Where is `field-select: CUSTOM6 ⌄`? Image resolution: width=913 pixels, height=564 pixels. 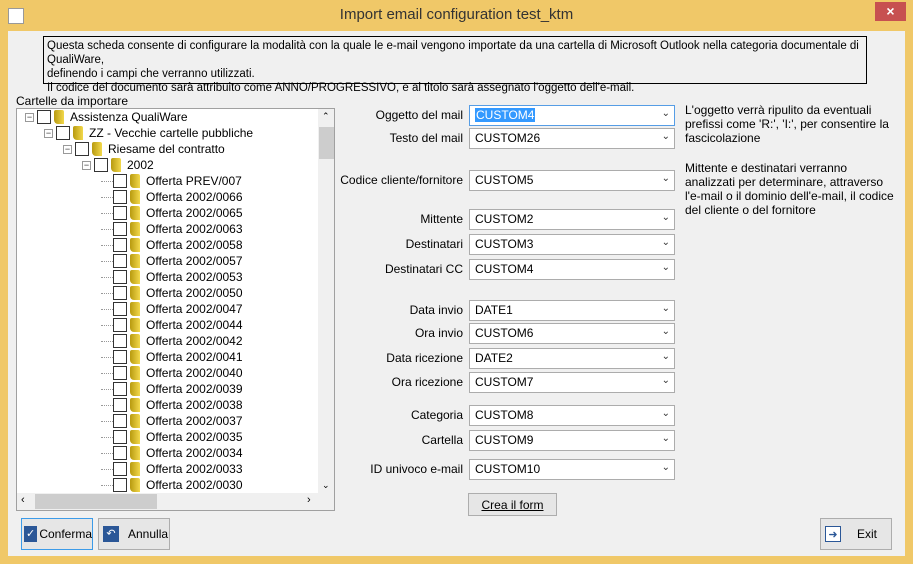 field-select: CUSTOM6 ⌄ is located at coordinates (572, 333).